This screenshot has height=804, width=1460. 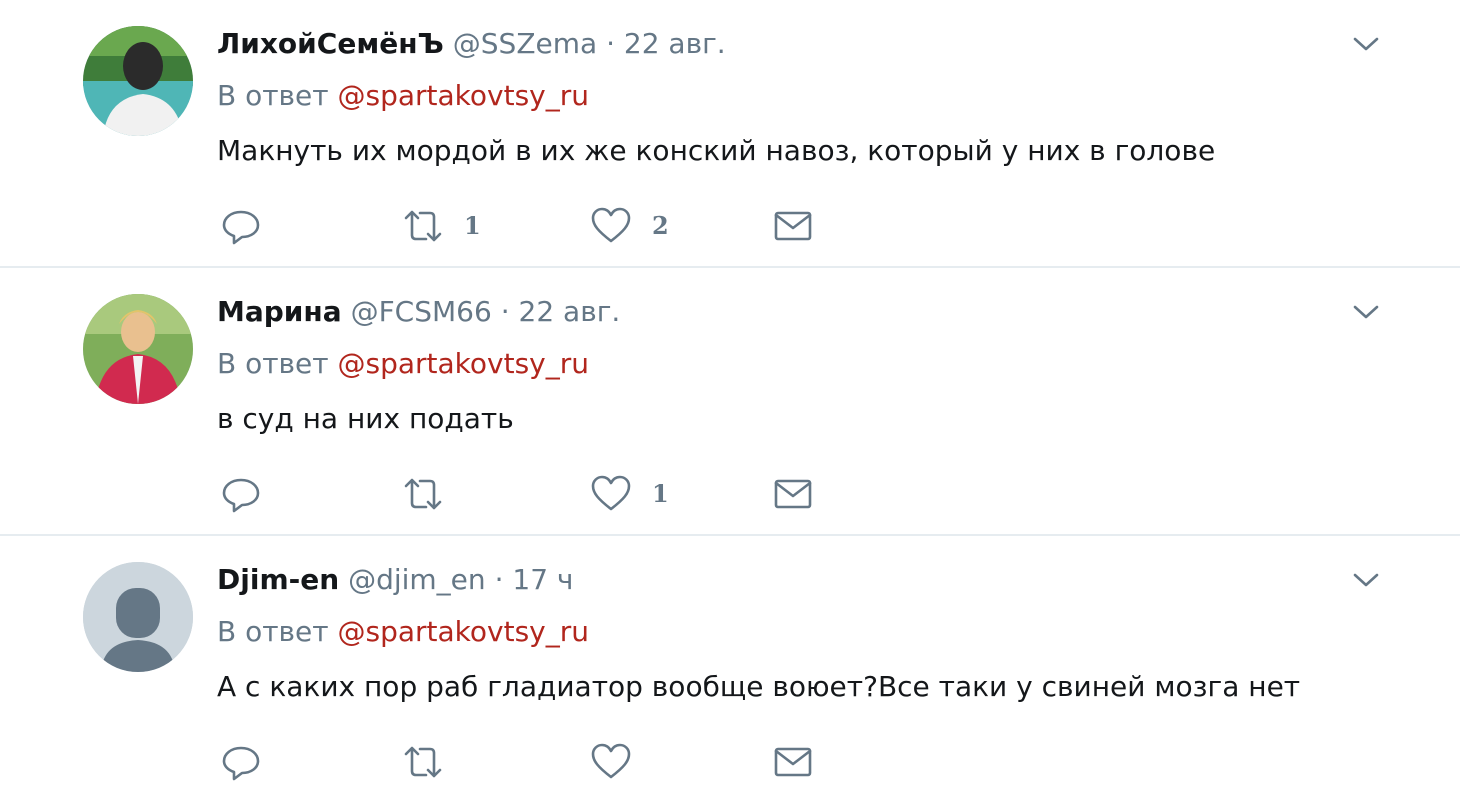 I want to click on tweet-header: Марина @FCSM66 · 22 авг., so click(x=418, y=312).